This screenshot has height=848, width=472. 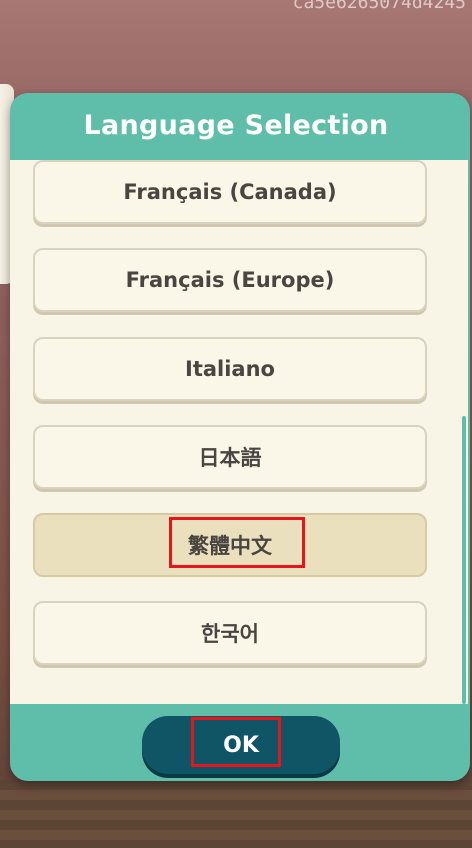 What do you see at coordinates (379, 6) in the screenshot?
I see `device-id-text: ca5e6265074d4245` at bounding box center [379, 6].